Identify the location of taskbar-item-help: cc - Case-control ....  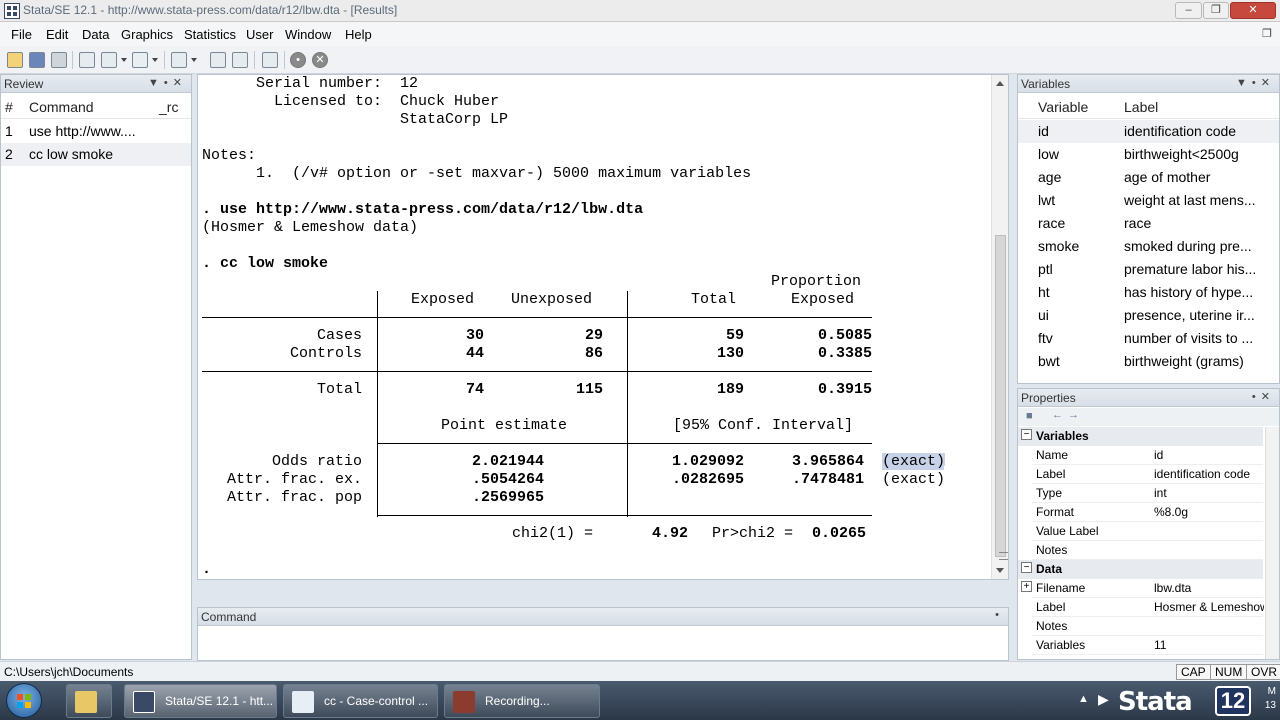
(360, 701).